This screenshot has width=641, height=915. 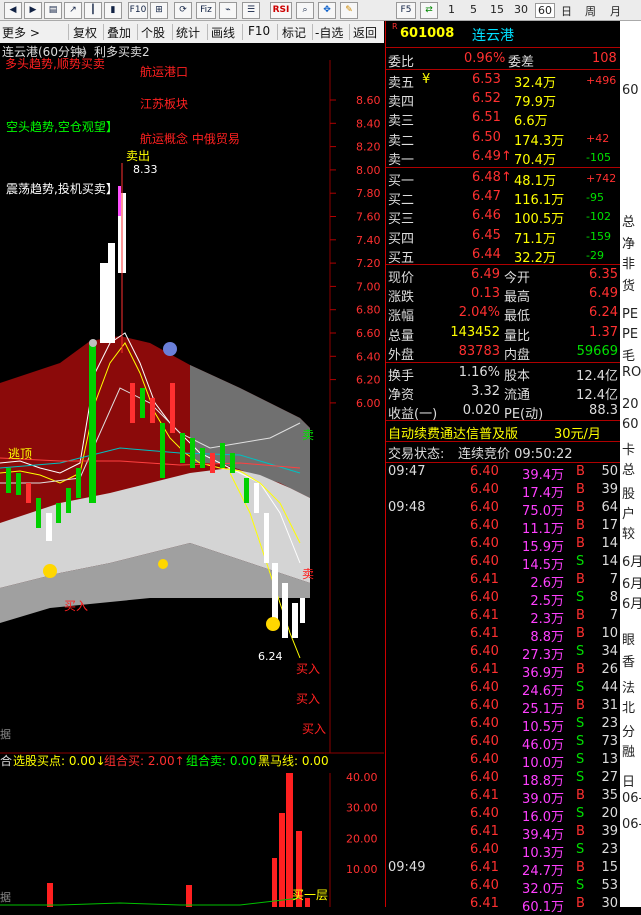 I want to click on stat-value: 143452, so click(x=475, y=332).